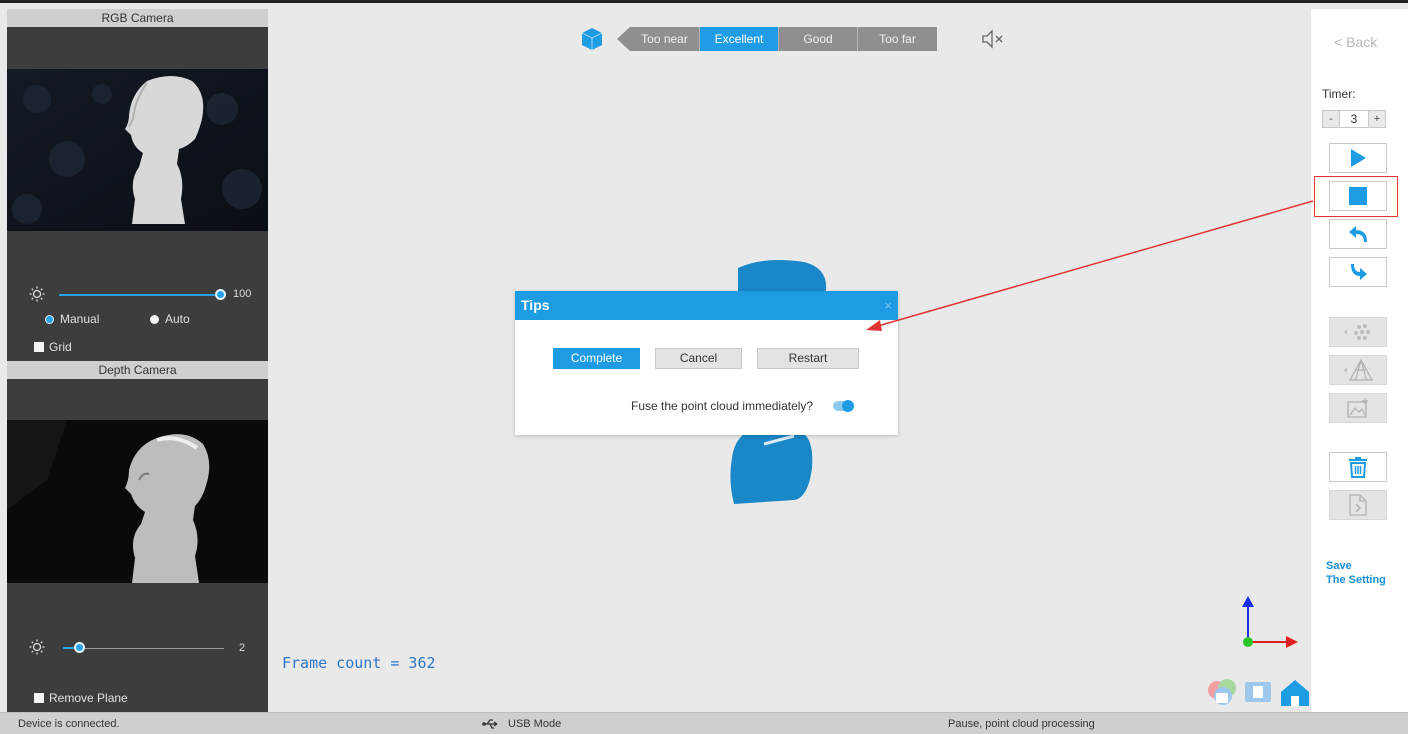 The image size is (1408, 734). I want to click on trash-icon, so click(1358, 467).